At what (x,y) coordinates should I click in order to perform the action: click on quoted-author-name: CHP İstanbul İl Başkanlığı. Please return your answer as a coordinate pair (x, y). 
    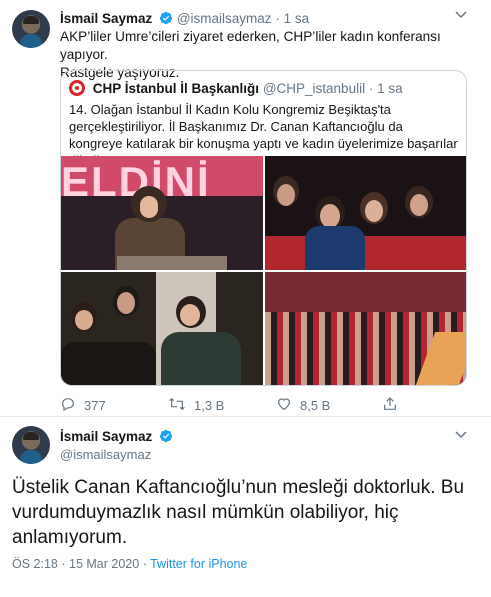
    Looking at the image, I should click on (176, 88).